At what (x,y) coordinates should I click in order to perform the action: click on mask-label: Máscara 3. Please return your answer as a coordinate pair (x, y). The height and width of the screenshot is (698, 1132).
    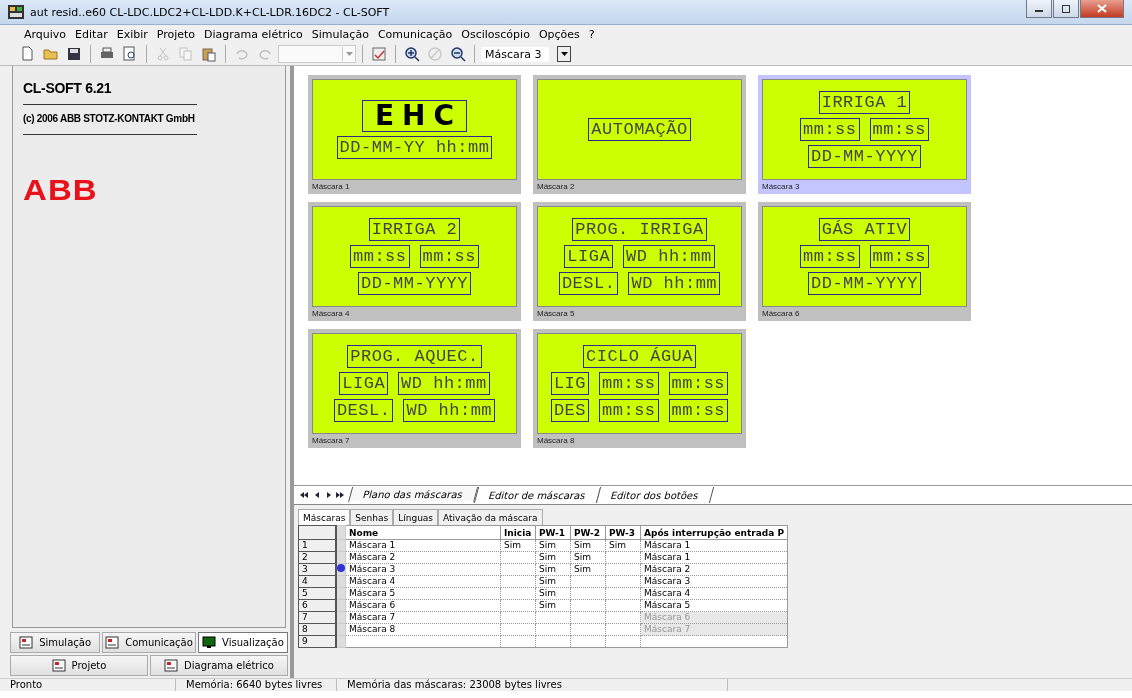
    Looking at the image, I should click on (781, 187).